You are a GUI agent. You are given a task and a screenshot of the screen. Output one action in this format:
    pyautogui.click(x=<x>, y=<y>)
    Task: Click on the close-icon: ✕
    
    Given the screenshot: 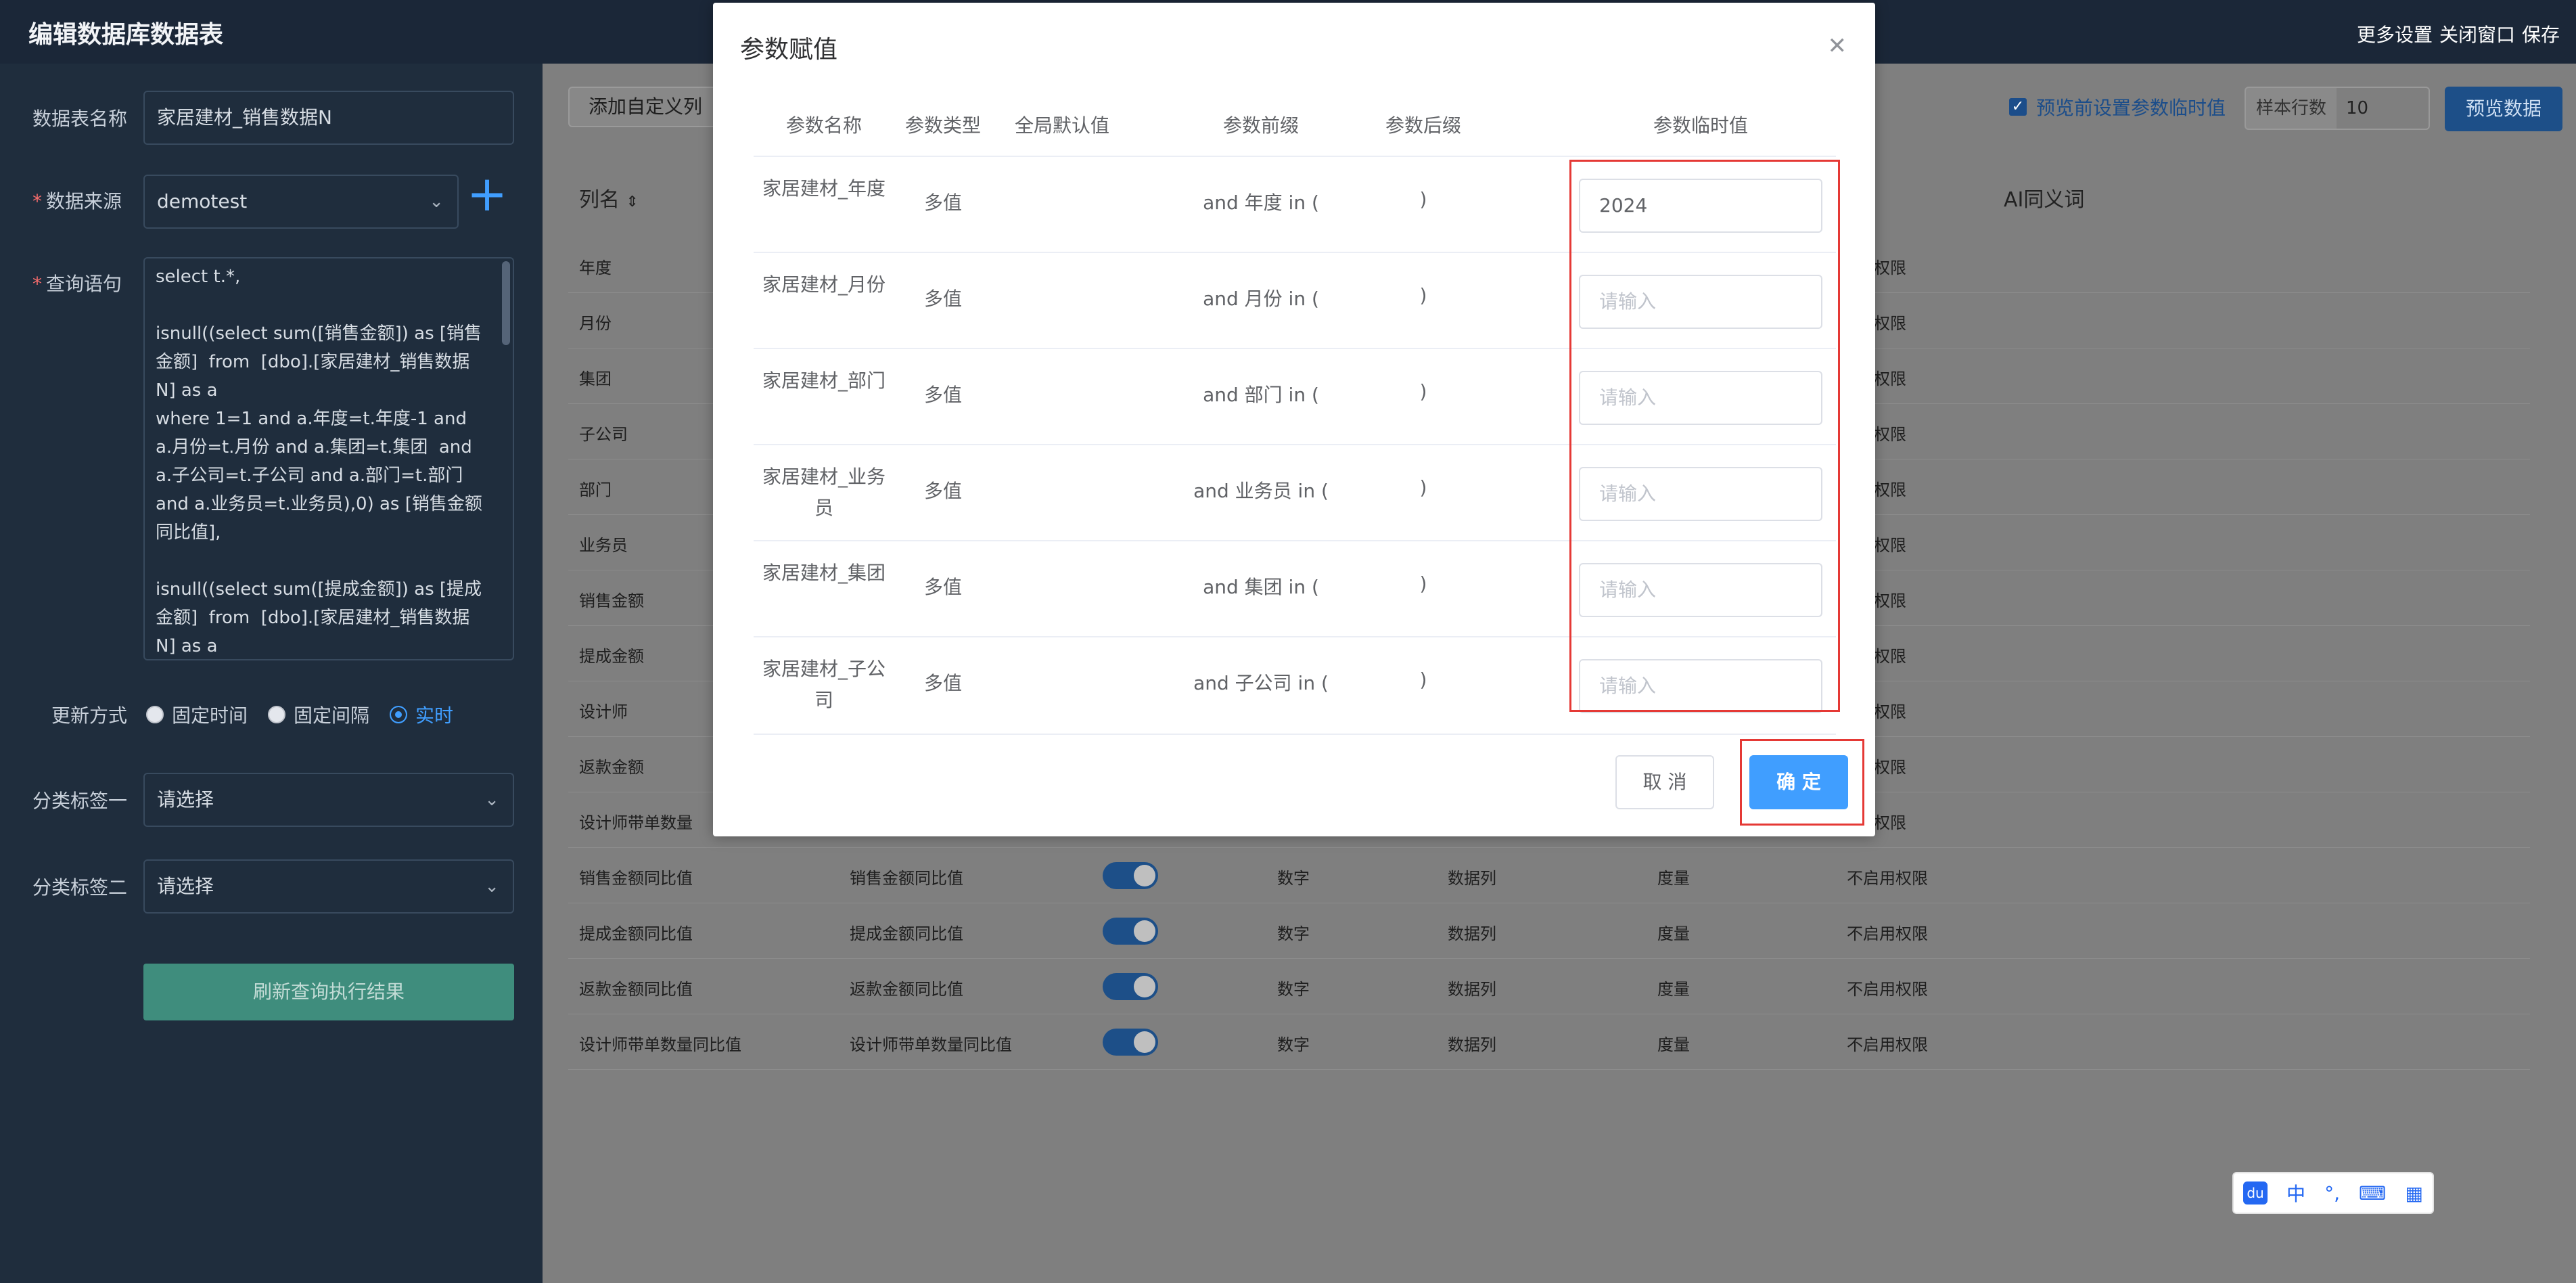 What is the action you would take?
    pyautogui.click(x=1838, y=46)
    